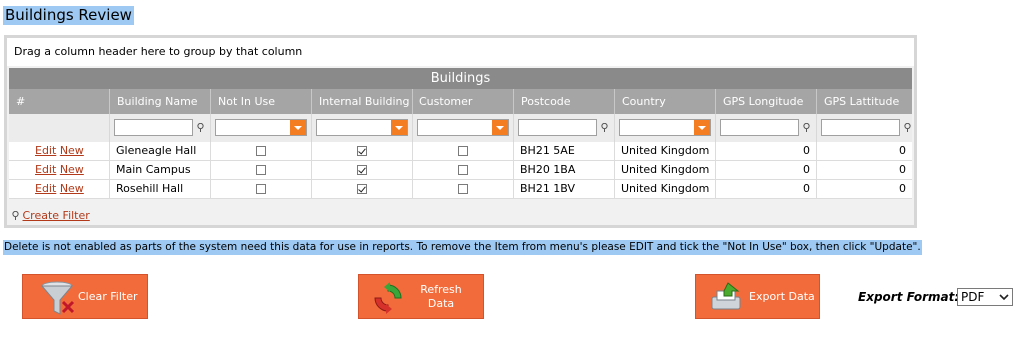 The image size is (1024, 339). What do you see at coordinates (564, 189) in the screenshot?
I see `postcode-cell: BH21 1BV` at bounding box center [564, 189].